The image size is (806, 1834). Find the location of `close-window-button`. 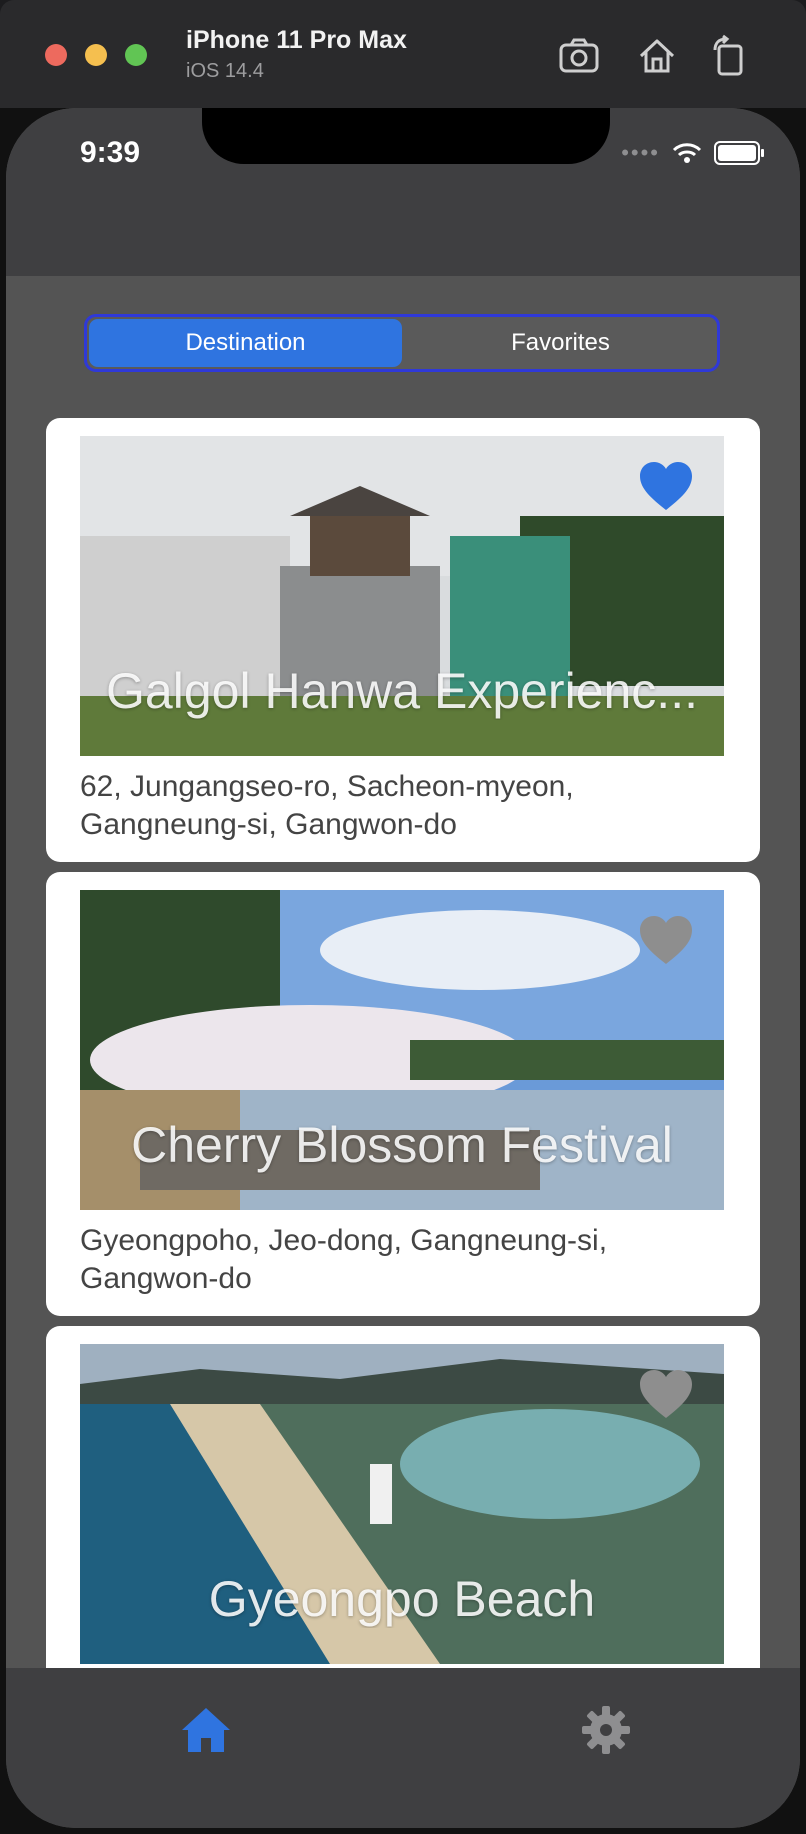

close-window-button is located at coordinates (56, 55).